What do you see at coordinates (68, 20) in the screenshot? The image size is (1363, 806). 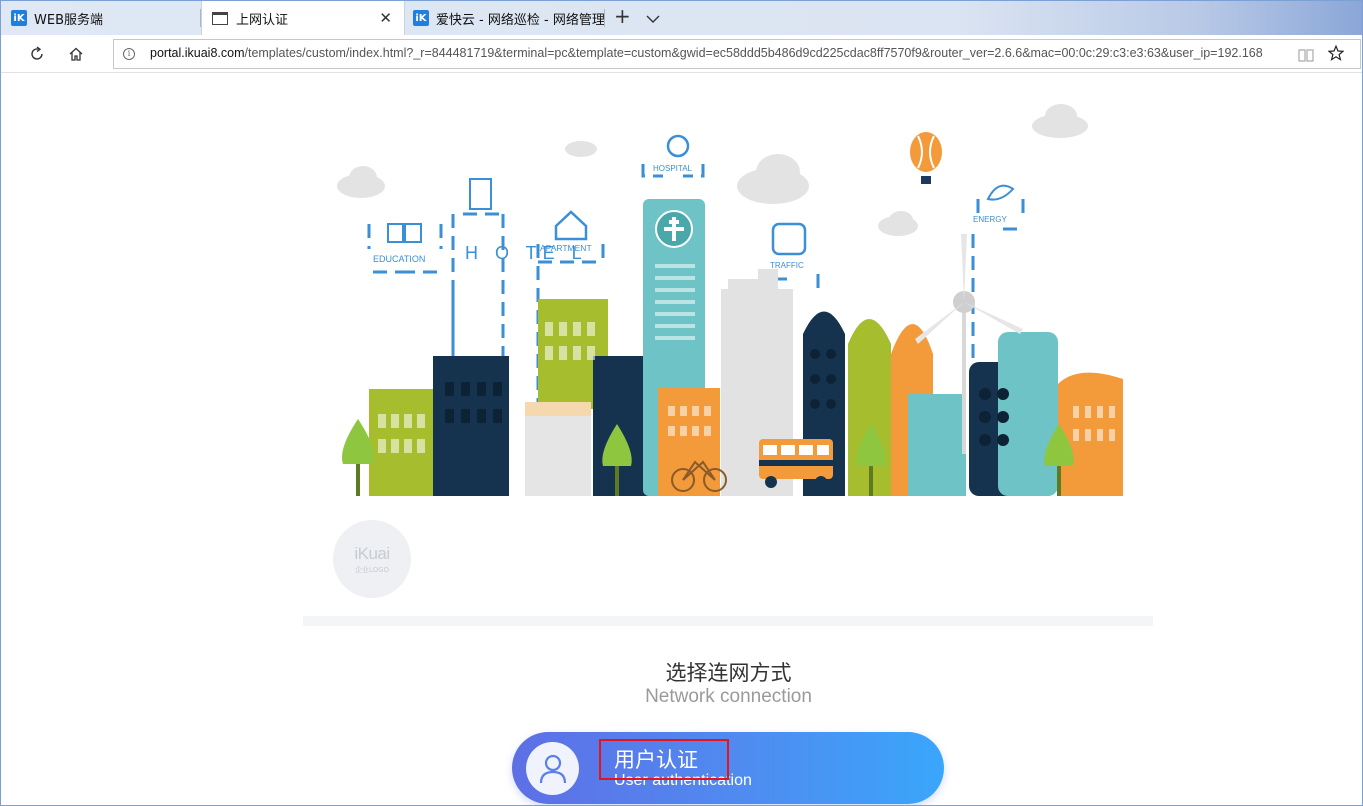 I see `tab-label: WEB服务端` at bounding box center [68, 20].